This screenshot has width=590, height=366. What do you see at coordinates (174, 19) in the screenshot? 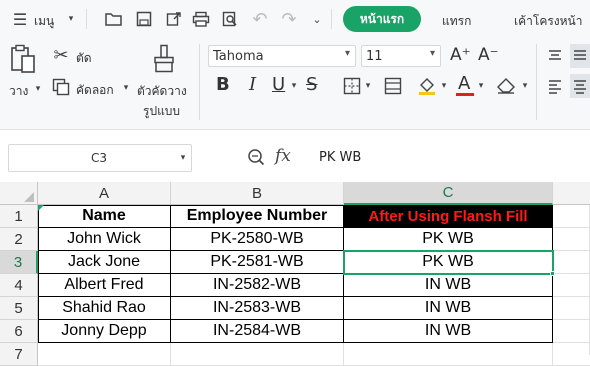
I see `export-icon` at bounding box center [174, 19].